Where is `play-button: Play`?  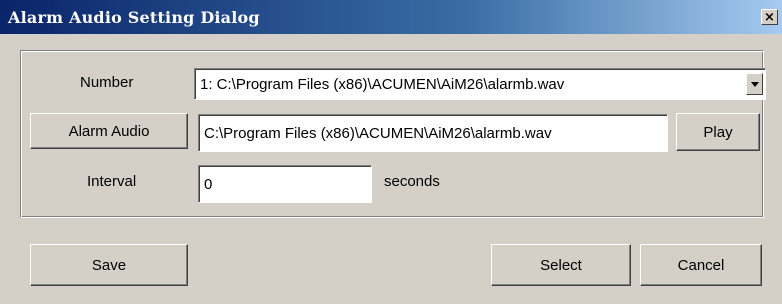
play-button: Play is located at coordinates (718, 132).